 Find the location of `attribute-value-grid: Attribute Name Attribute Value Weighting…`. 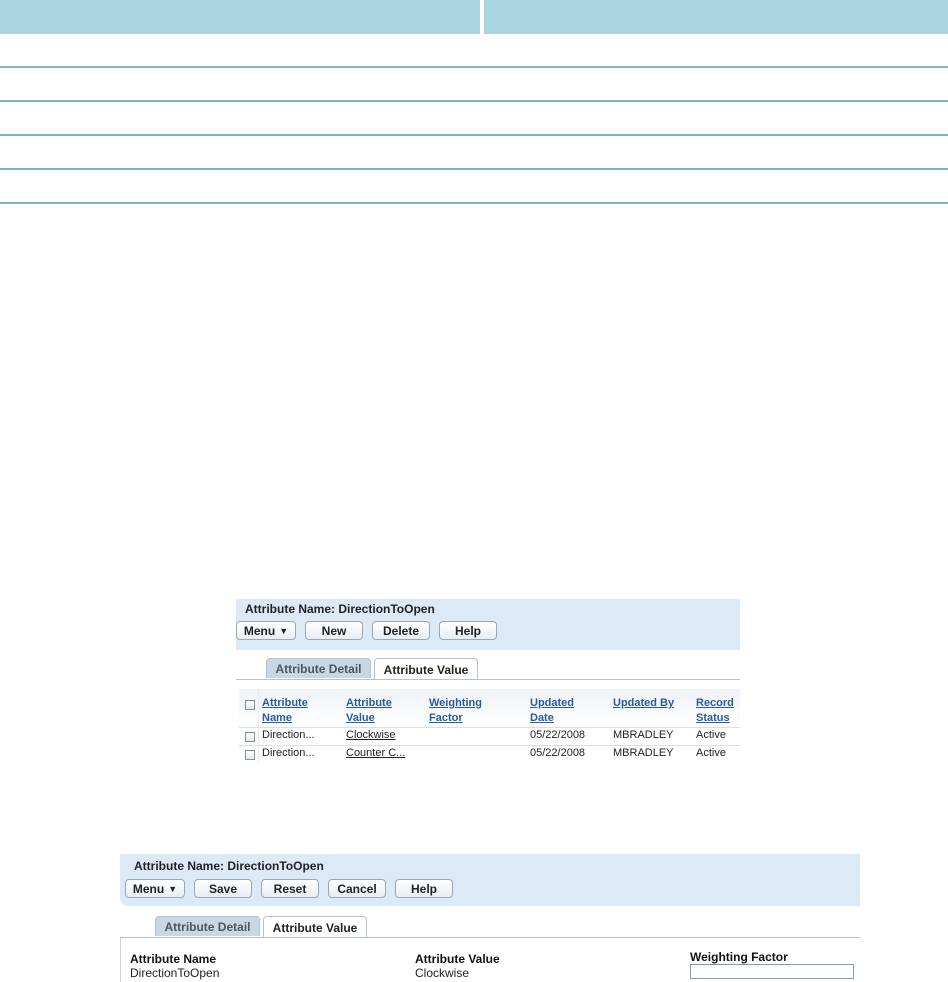

attribute-value-grid: Attribute Name Attribute Value Weighting… is located at coordinates (489, 726).